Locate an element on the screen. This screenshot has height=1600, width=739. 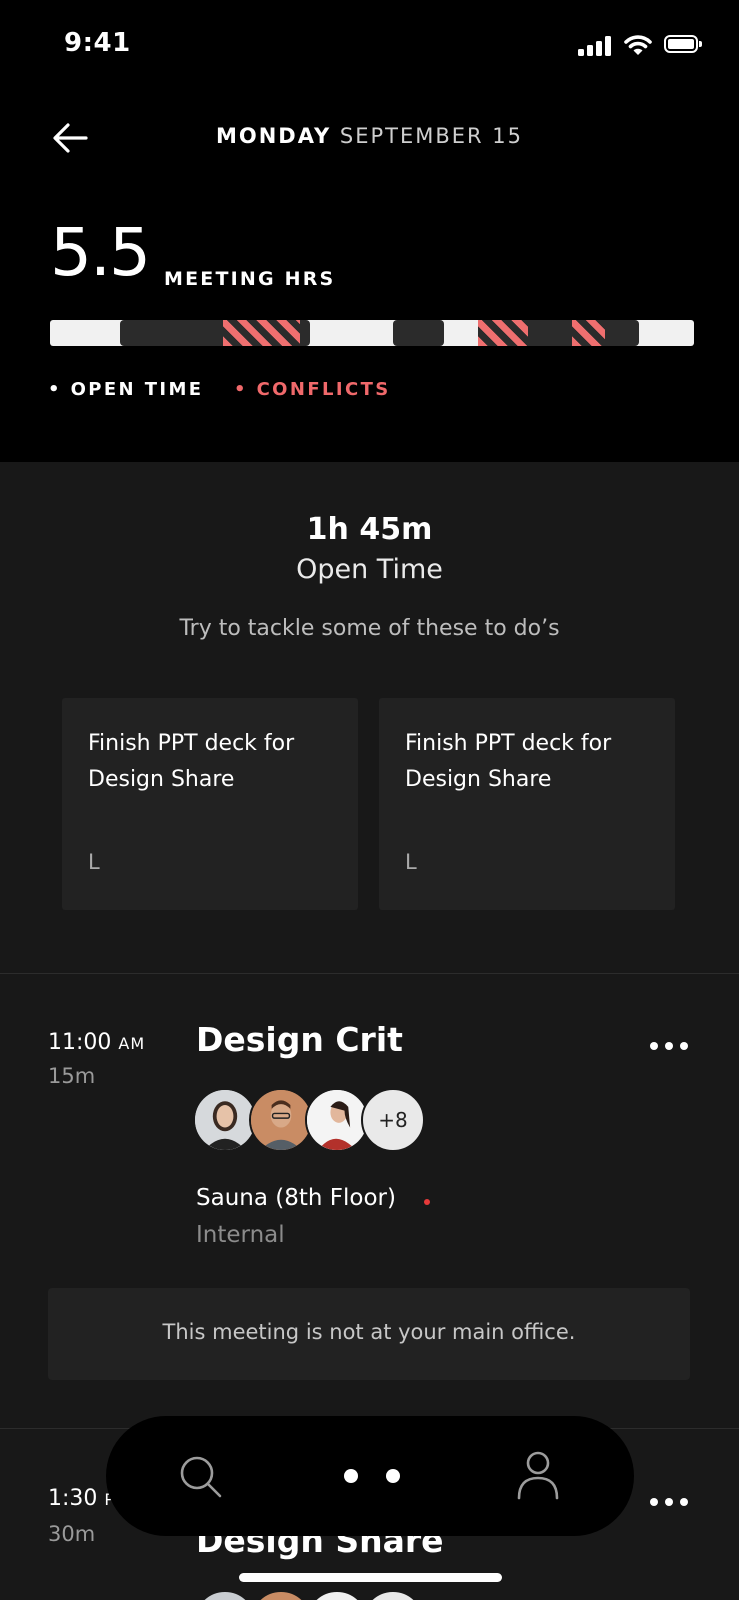
battery-icon is located at coordinates (684, 45).